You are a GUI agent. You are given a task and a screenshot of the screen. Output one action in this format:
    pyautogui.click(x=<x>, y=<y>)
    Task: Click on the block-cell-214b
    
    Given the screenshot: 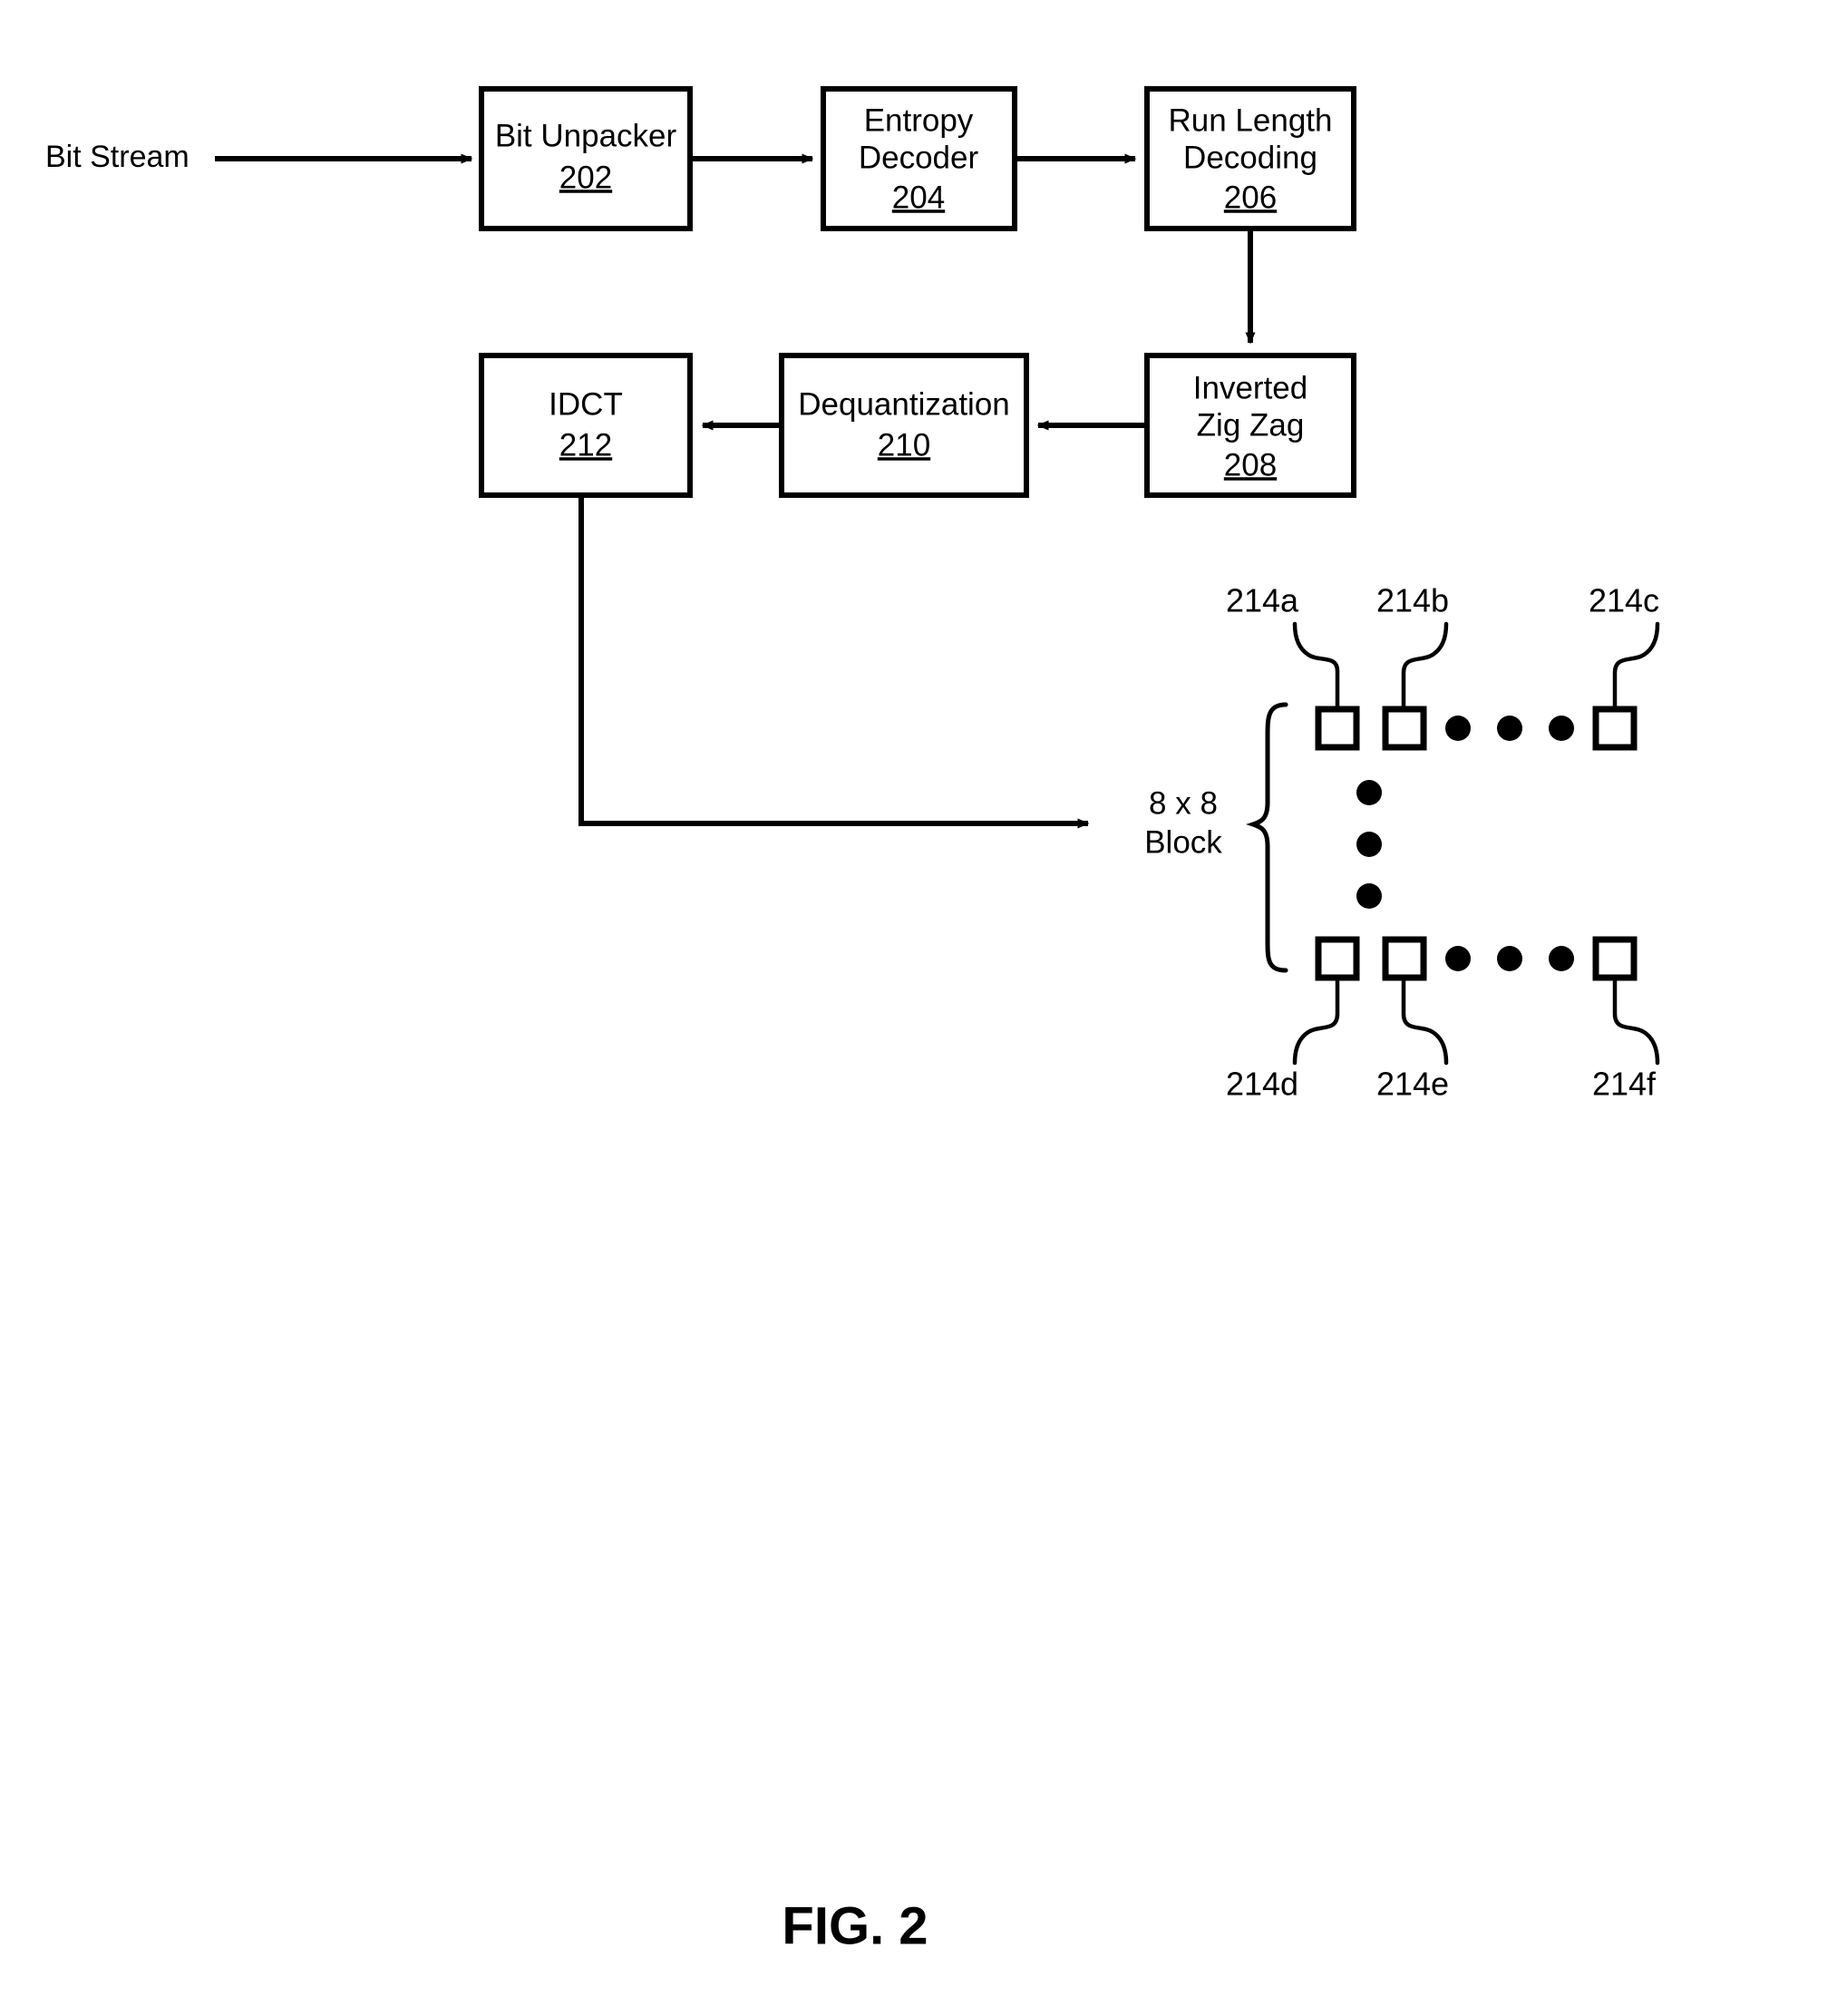 What is the action you would take?
    pyautogui.click(x=1404, y=728)
    